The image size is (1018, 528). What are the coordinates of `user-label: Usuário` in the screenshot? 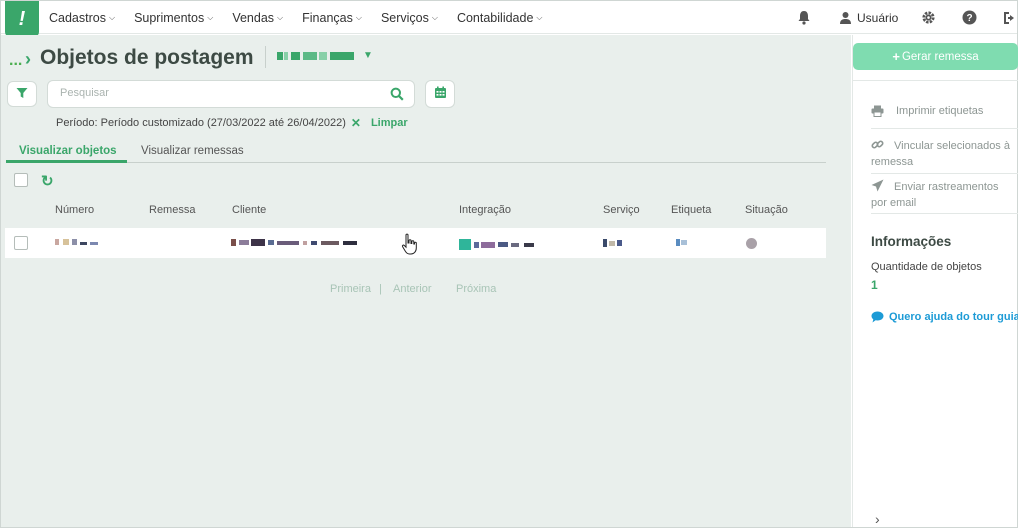 It's located at (878, 17).